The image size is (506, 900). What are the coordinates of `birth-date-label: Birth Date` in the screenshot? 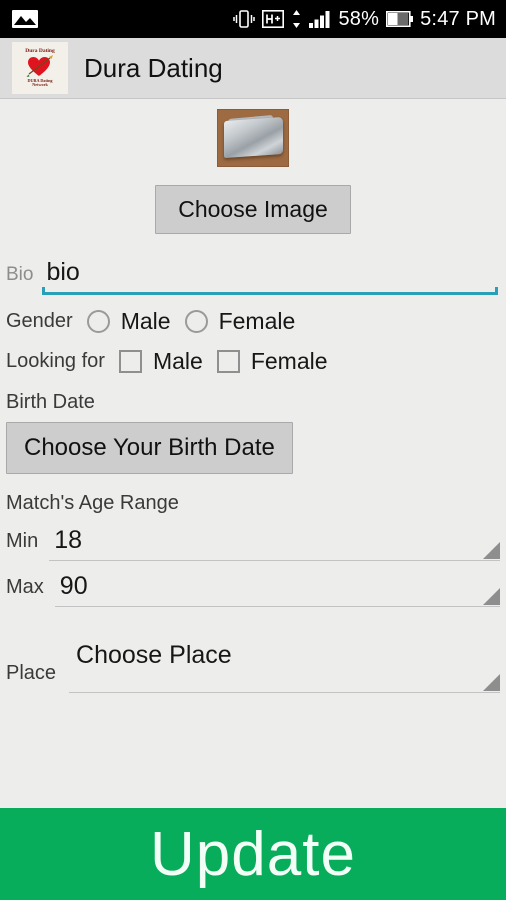 It's located at (50, 402).